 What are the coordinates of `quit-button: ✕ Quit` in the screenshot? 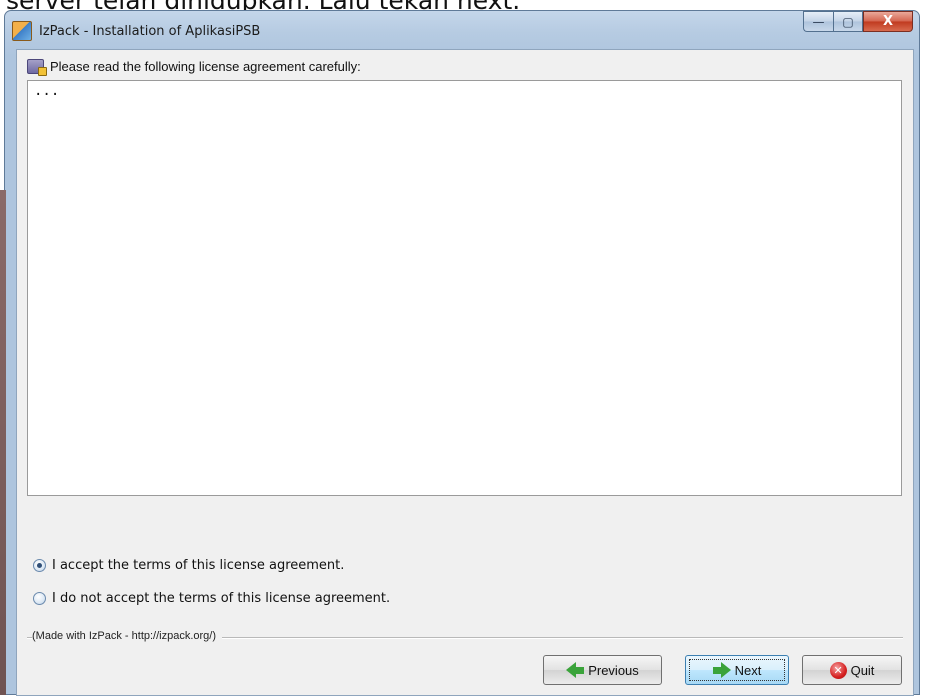 It's located at (852, 670).